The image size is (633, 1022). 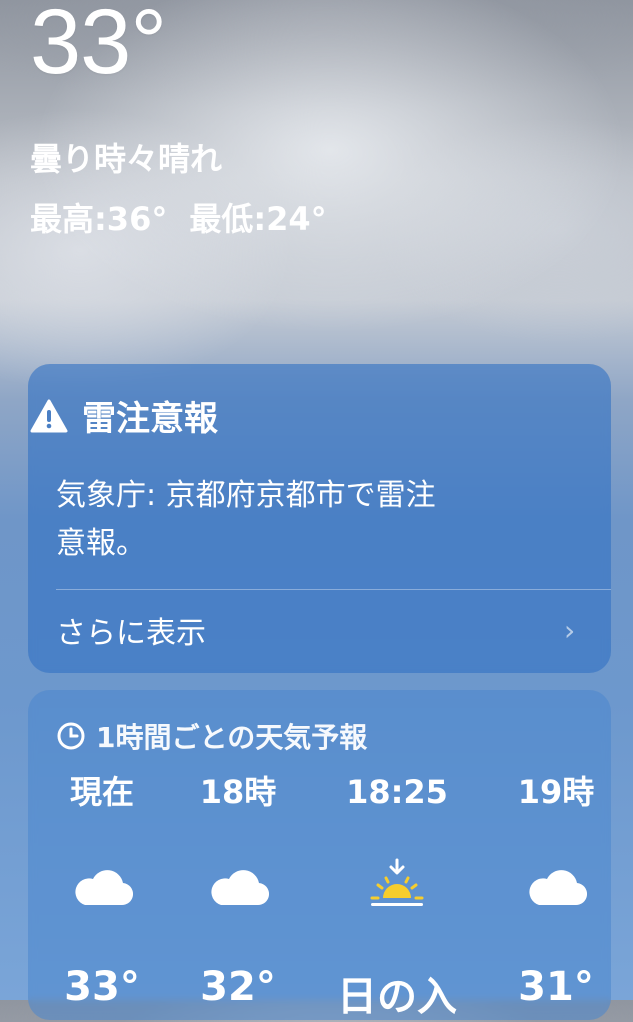 I want to click on show-more-link: さらに表示, so click(x=131, y=630).